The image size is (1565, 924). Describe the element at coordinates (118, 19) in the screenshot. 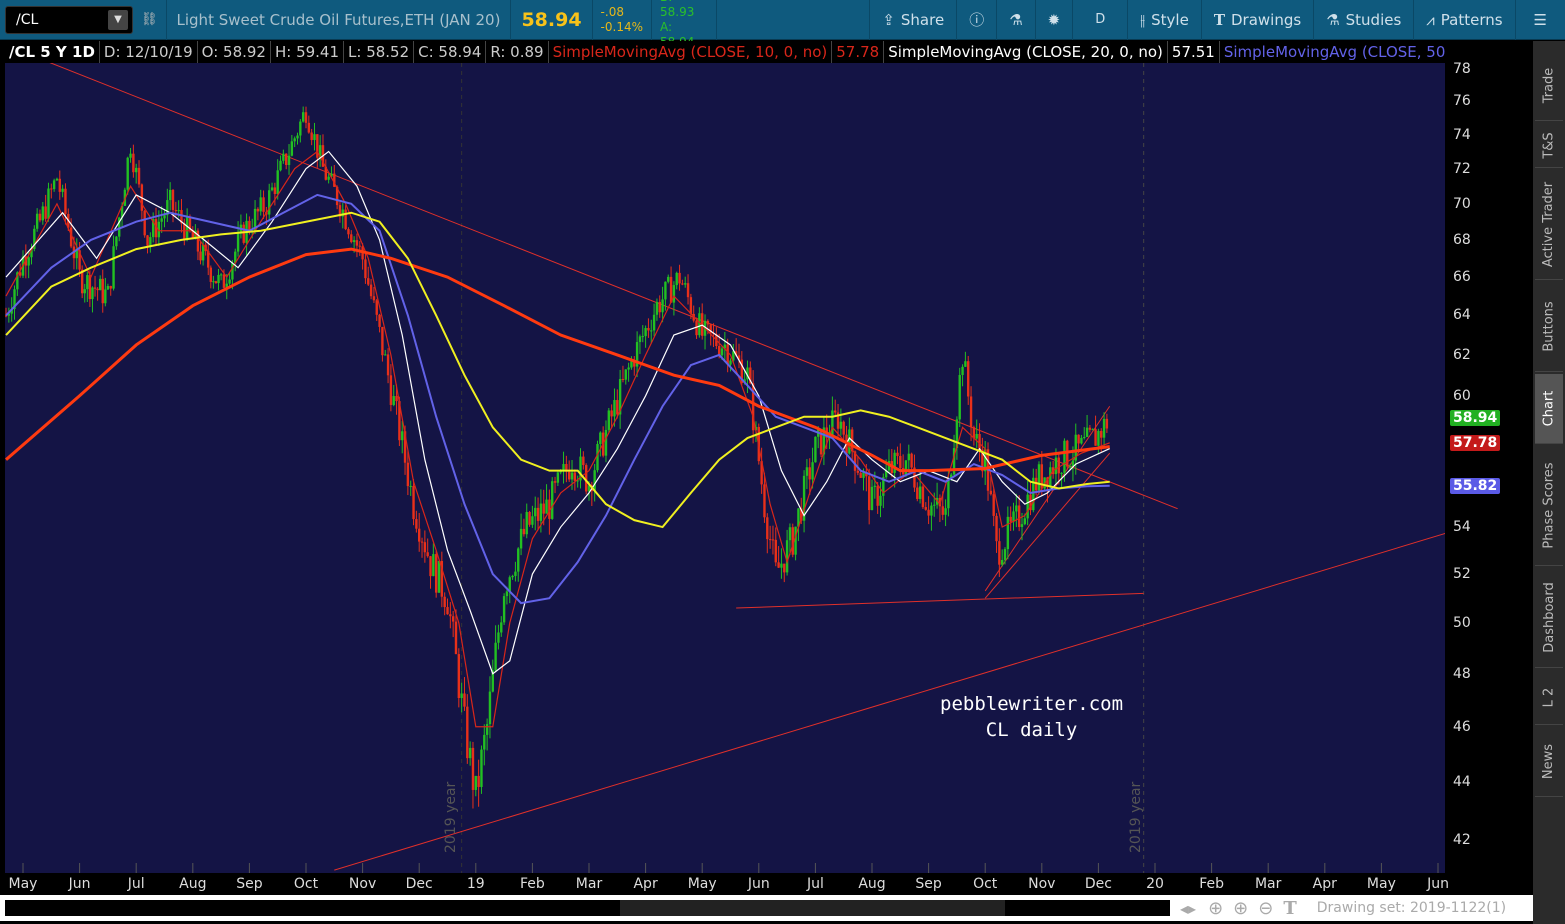

I see `chevron-down-icon: ▼` at that location.